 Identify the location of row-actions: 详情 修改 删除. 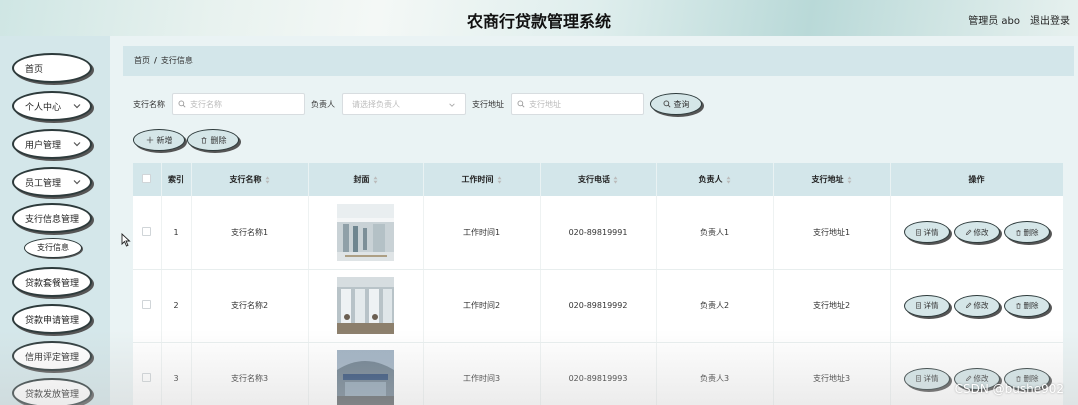
(976, 233).